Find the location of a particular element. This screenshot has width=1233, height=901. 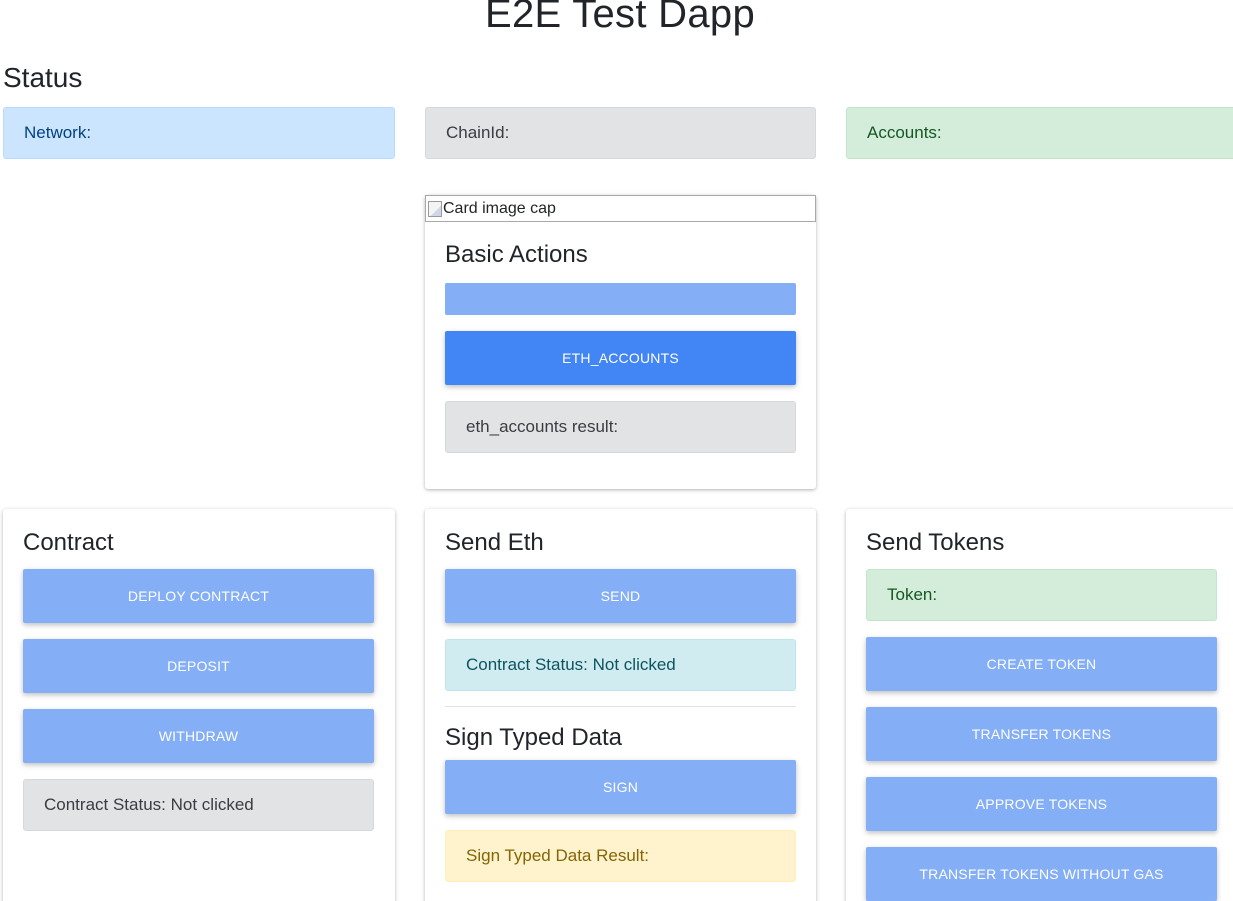

send-button: SEND is located at coordinates (620, 596).